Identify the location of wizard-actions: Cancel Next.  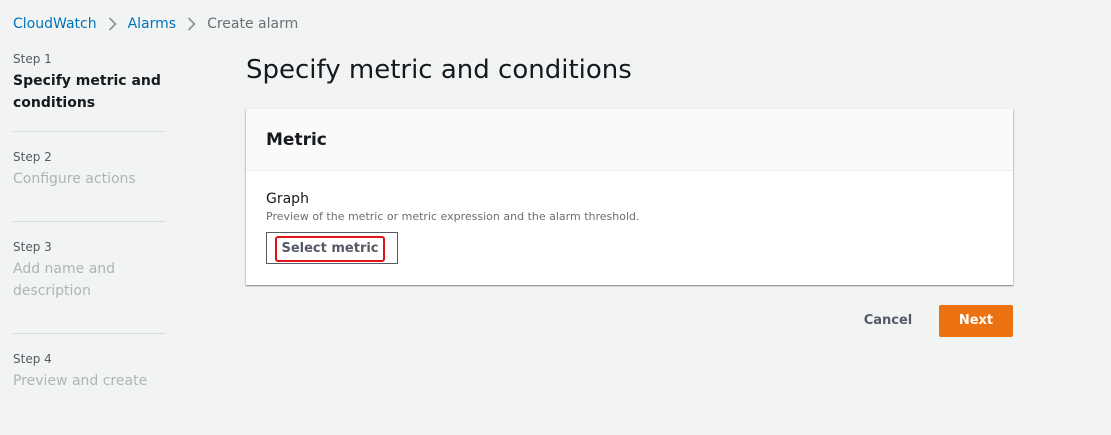
(931, 321).